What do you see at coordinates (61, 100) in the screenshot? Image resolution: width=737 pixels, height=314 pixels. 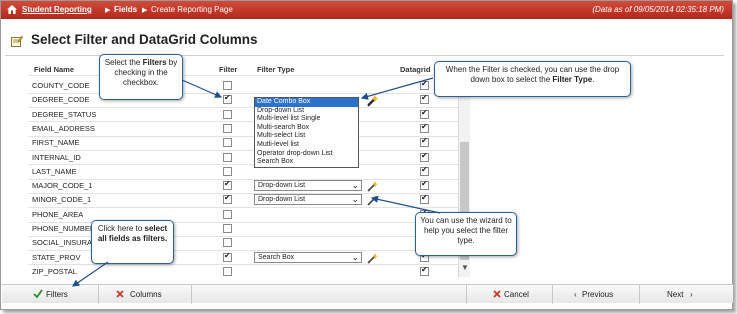 I see `field-name: DEGREE_CODE` at bounding box center [61, 100].